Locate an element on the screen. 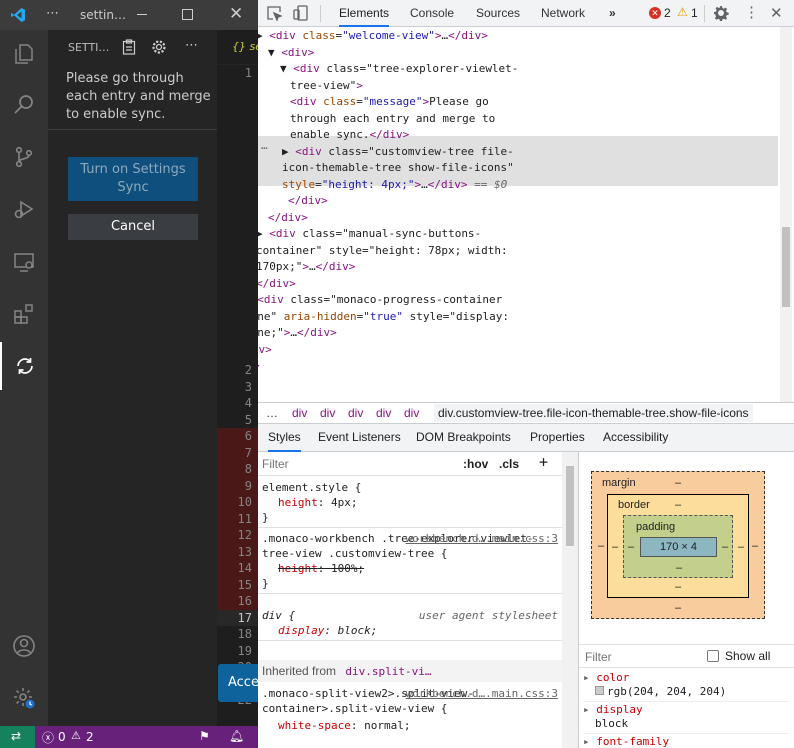 The width and height of the screenshot is (794, 748). tab-sources: Sources is located at coordinates (498, 13).